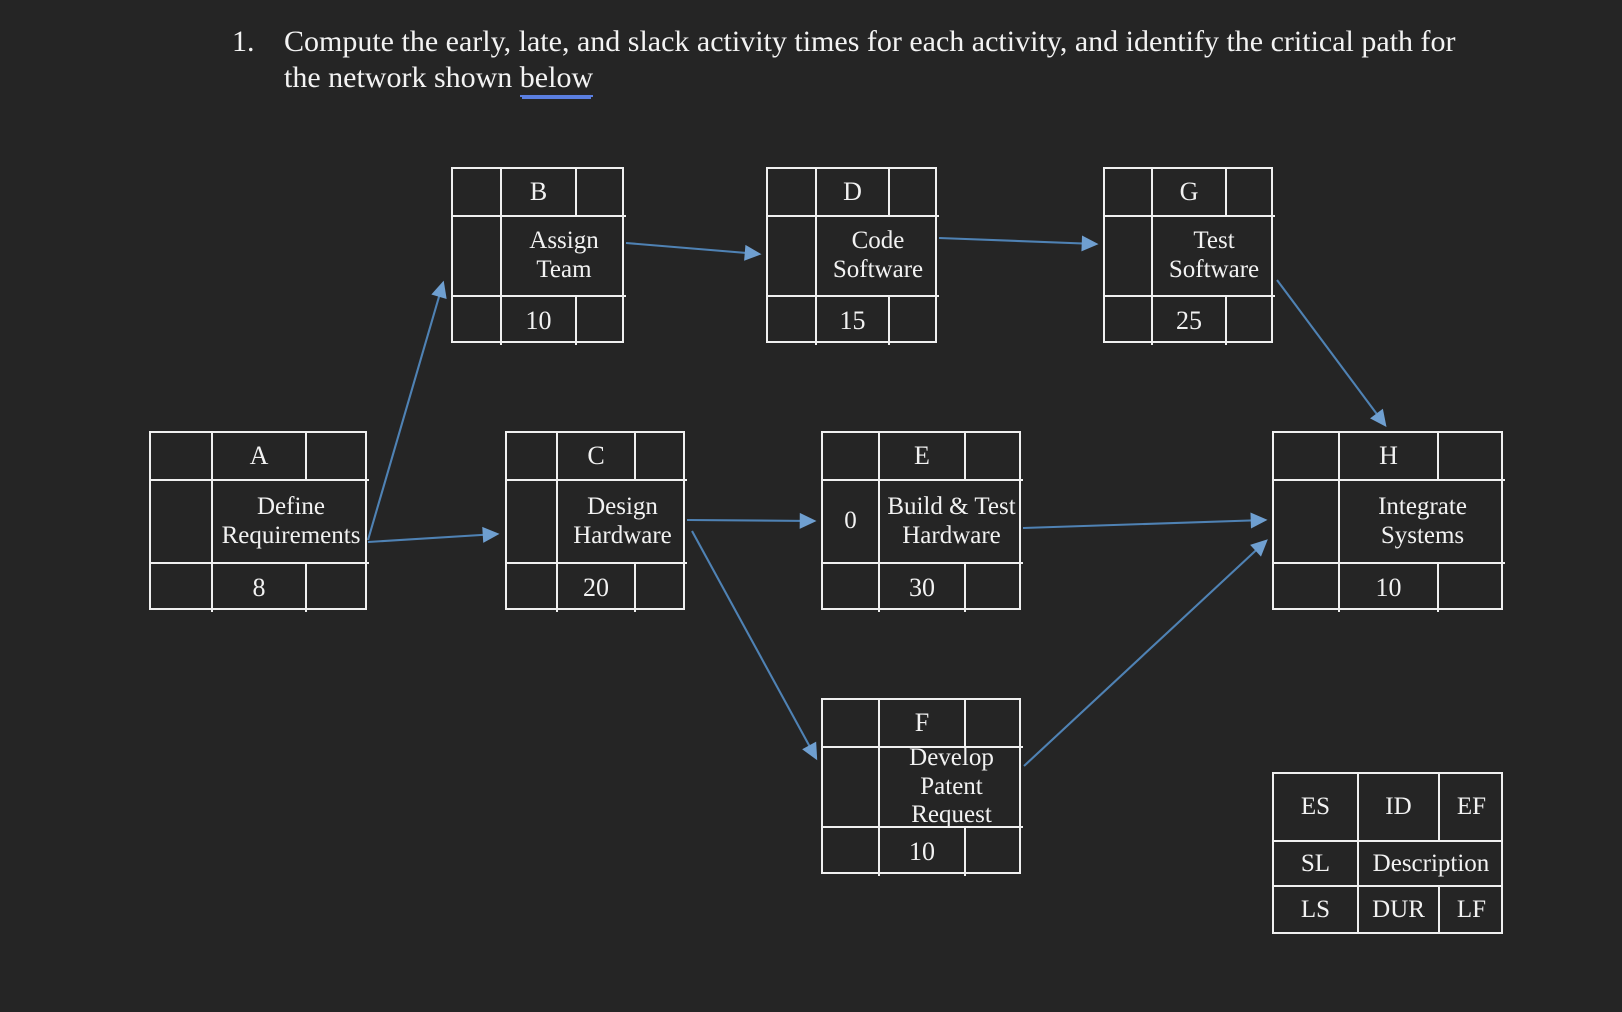 The height and width of the screenshot is (1012, 1622). I want to click on node-d-ef, so click(914, 193).